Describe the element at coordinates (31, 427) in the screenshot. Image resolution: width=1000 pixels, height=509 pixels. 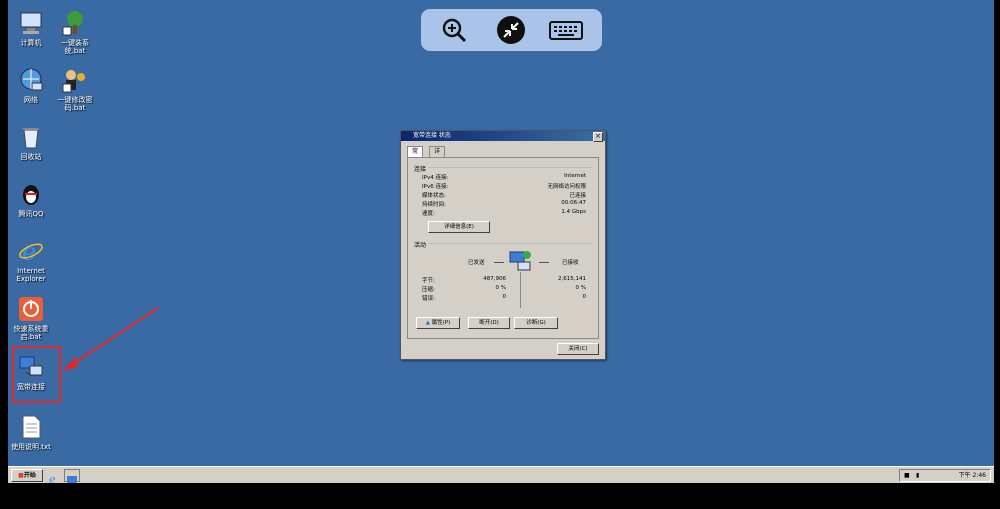
I see `text-file-icon` at that location.